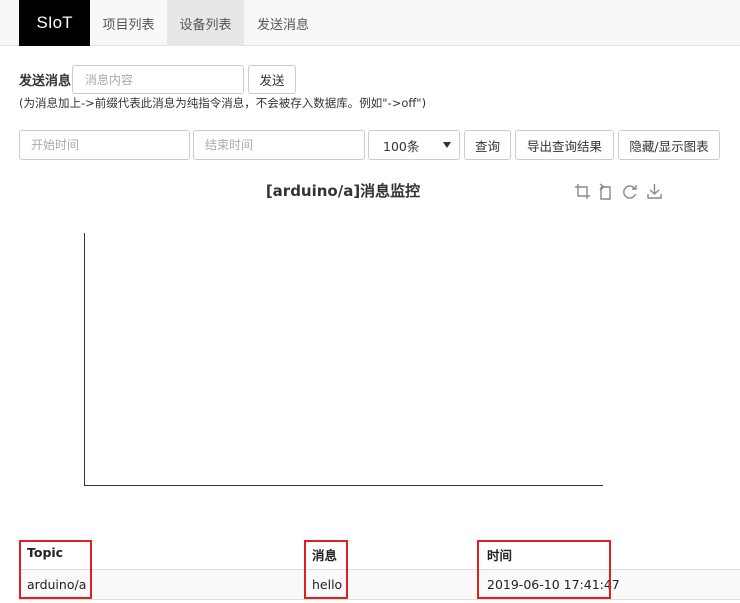 The width and height of the screenshot is (740, 603). What do you see at coordinates (500, 555) in the screenshot?
I see `column-header-time: 时间` at bounding box center [500, 555].